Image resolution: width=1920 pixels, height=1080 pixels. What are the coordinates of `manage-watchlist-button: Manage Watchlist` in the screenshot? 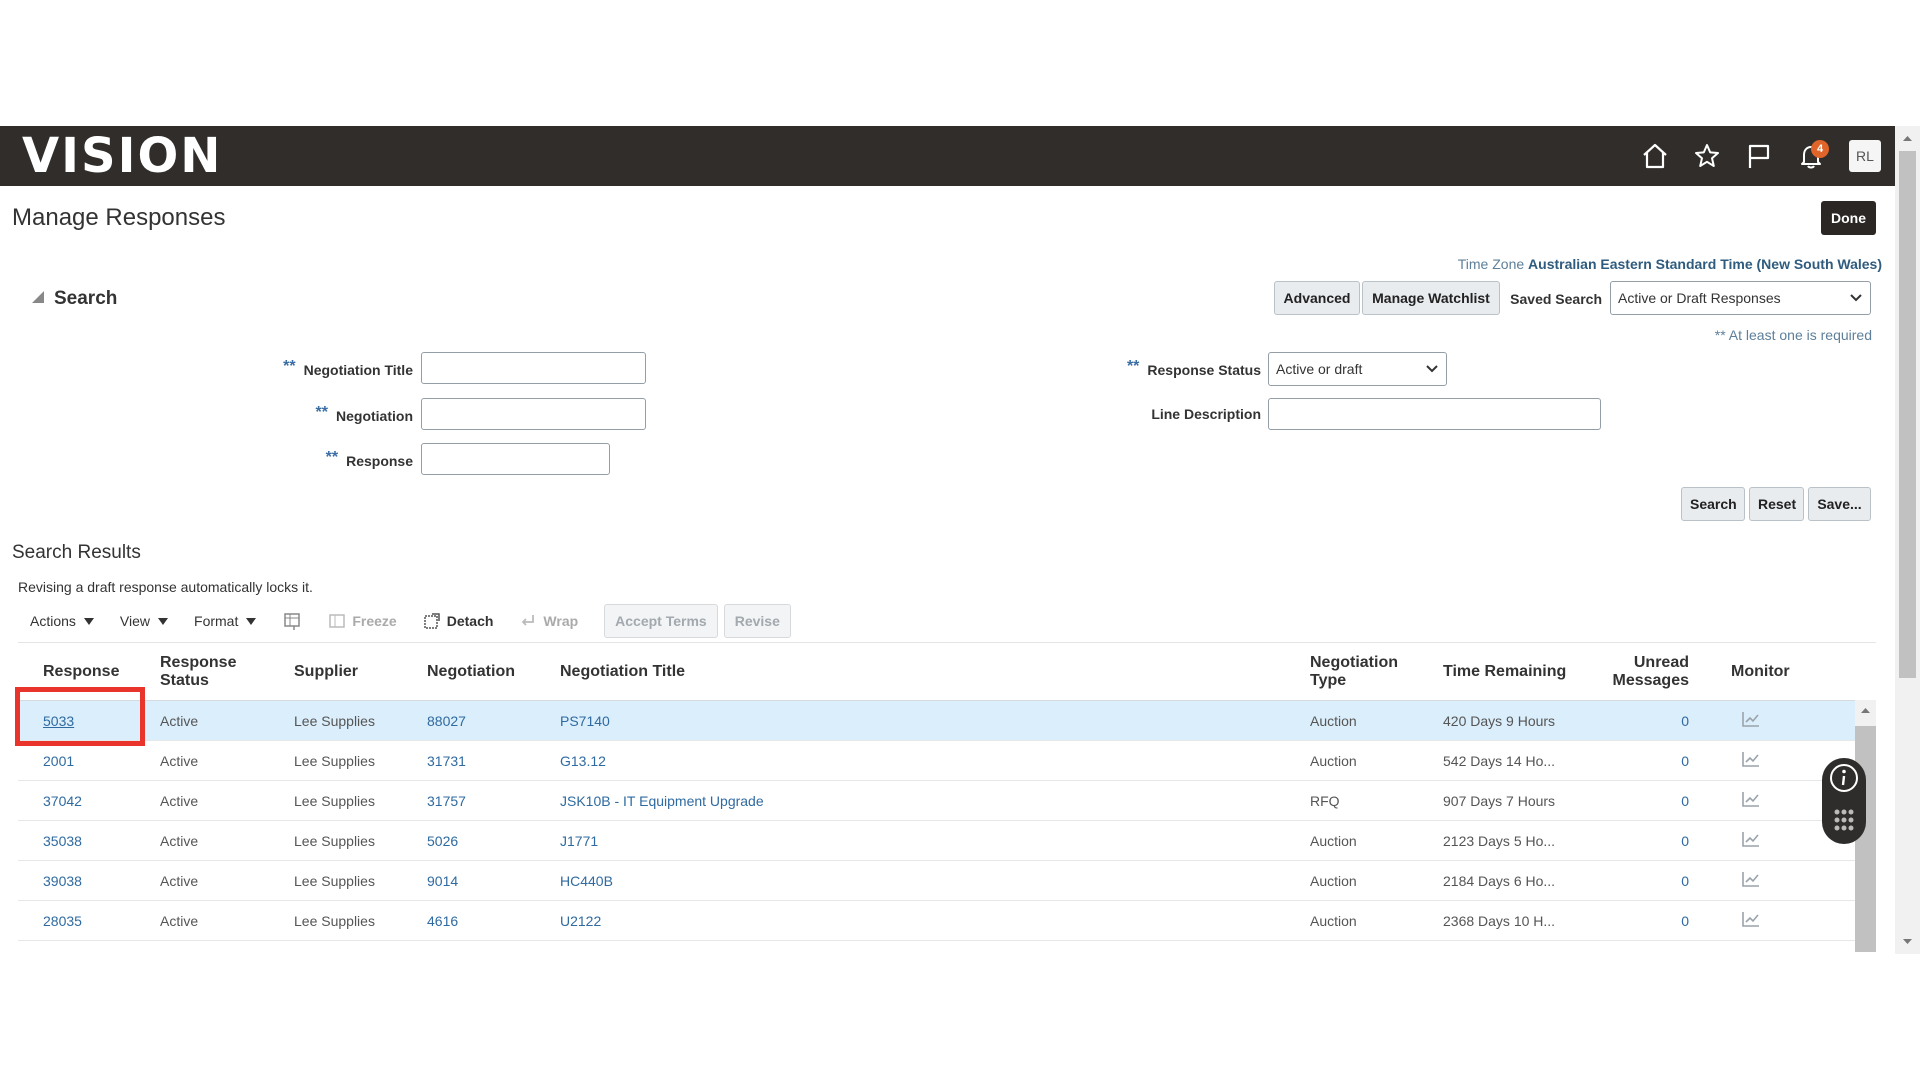 It's located at (1431, 298).